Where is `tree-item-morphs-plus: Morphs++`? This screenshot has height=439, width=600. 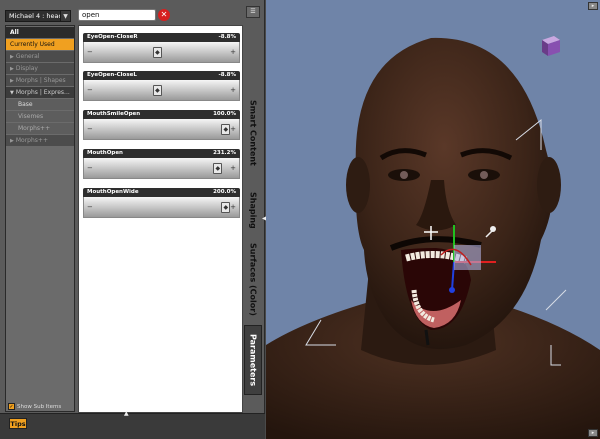
tree-item-morphs-plus: Morphs++ is located at coordinates (40, 128).